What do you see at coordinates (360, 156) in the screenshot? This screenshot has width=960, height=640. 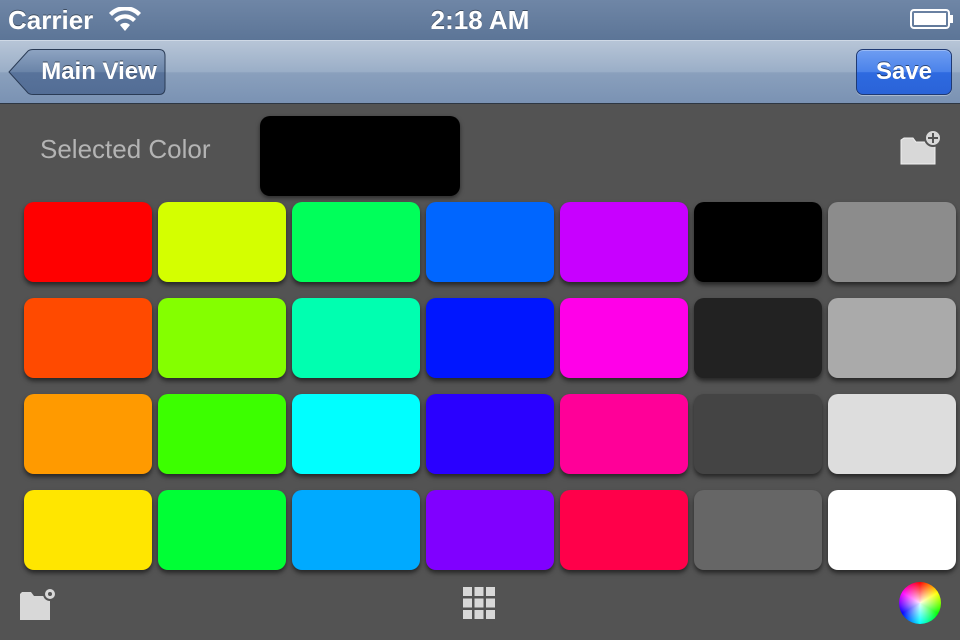 I see `selected-color-swatch` at bounding box center [360, 156].